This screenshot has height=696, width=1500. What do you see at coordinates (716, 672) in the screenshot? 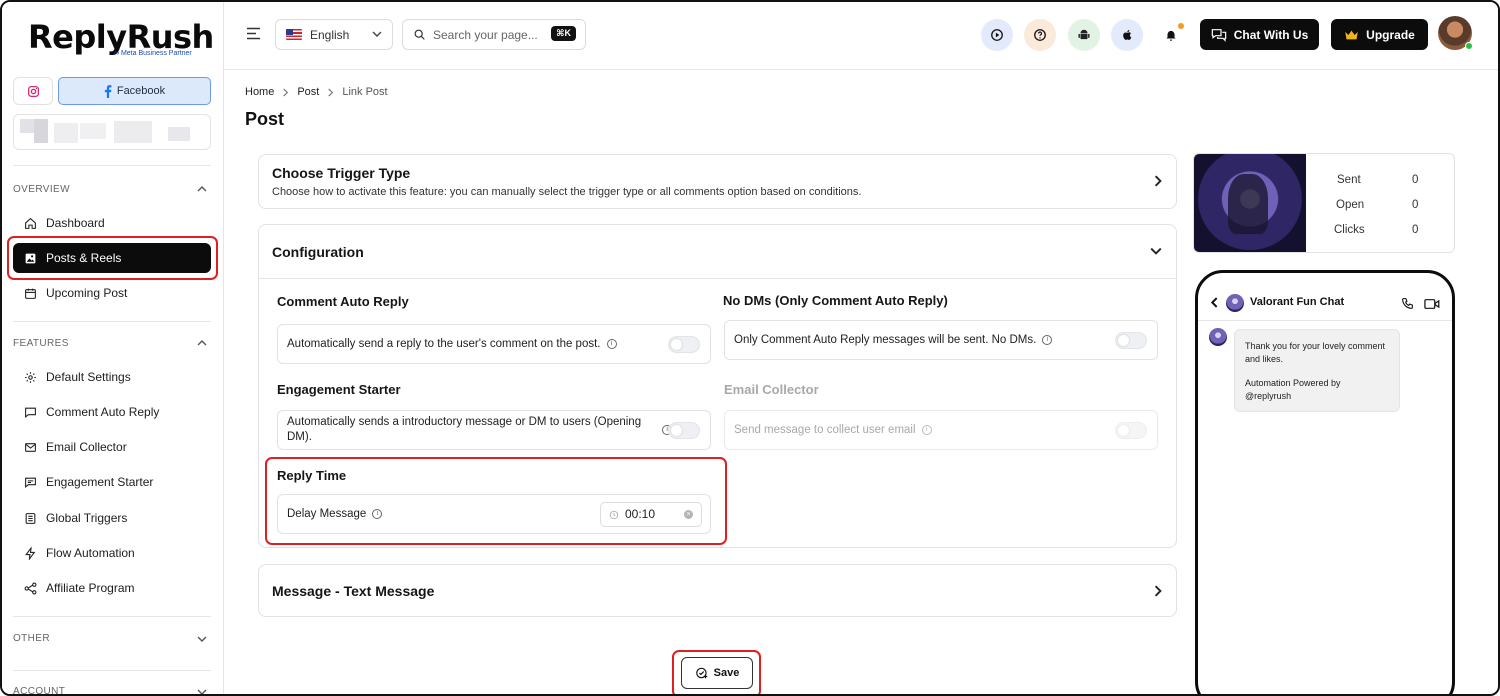
I see `highlight-save` at bounding box center [716, 672].